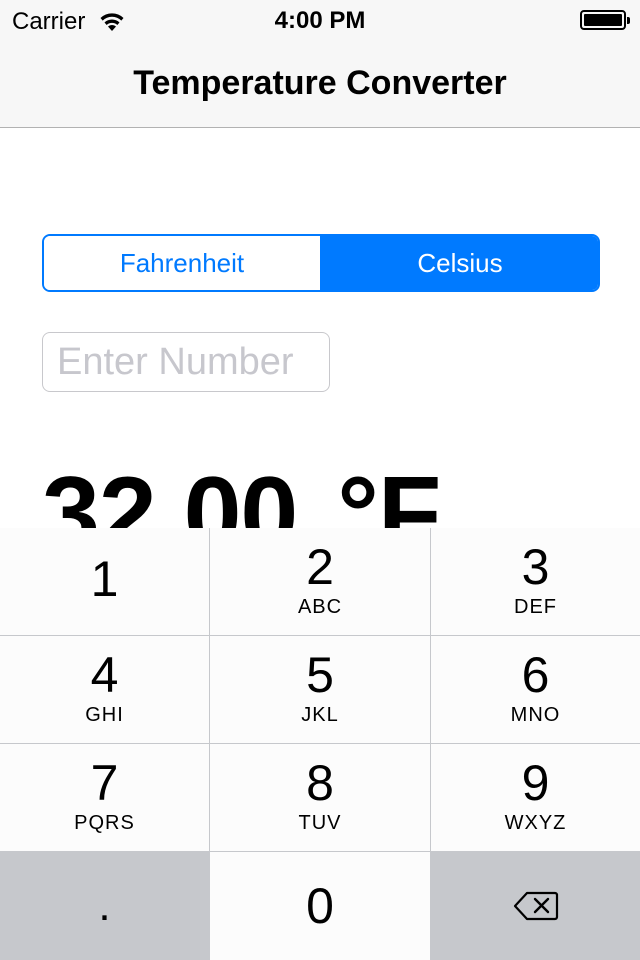 The height and width of the screenshot is (960, 640). I want to click on key-5: 5 JKL, so click(320, 689).